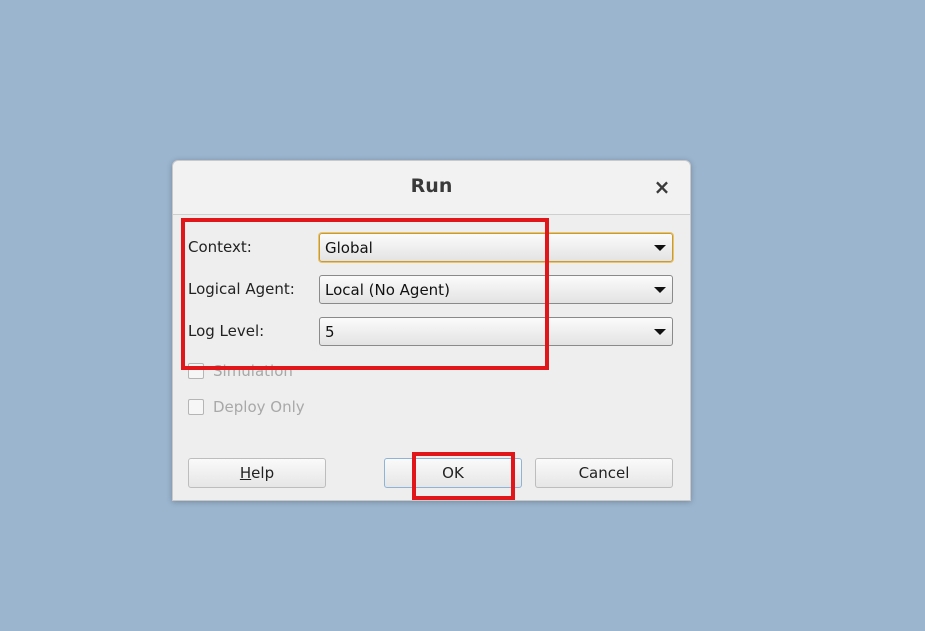 The height and width of the screenshot is (631, 925). Describe the element at coordinates (349, 248) in the screenshot. I see `context-select-value: Global` at that location.